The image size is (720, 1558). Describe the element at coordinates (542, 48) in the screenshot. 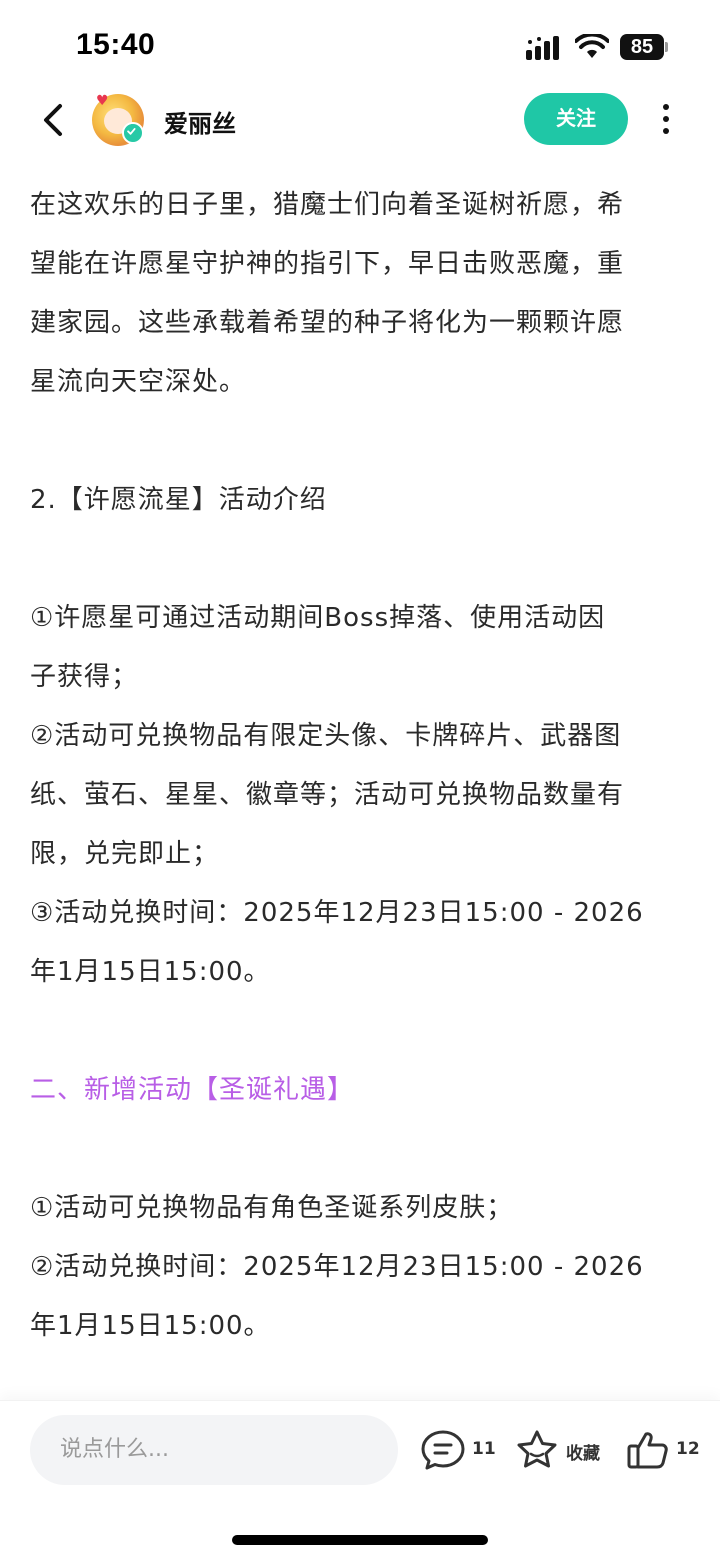

I see `cellular-signal-icon` at that location.